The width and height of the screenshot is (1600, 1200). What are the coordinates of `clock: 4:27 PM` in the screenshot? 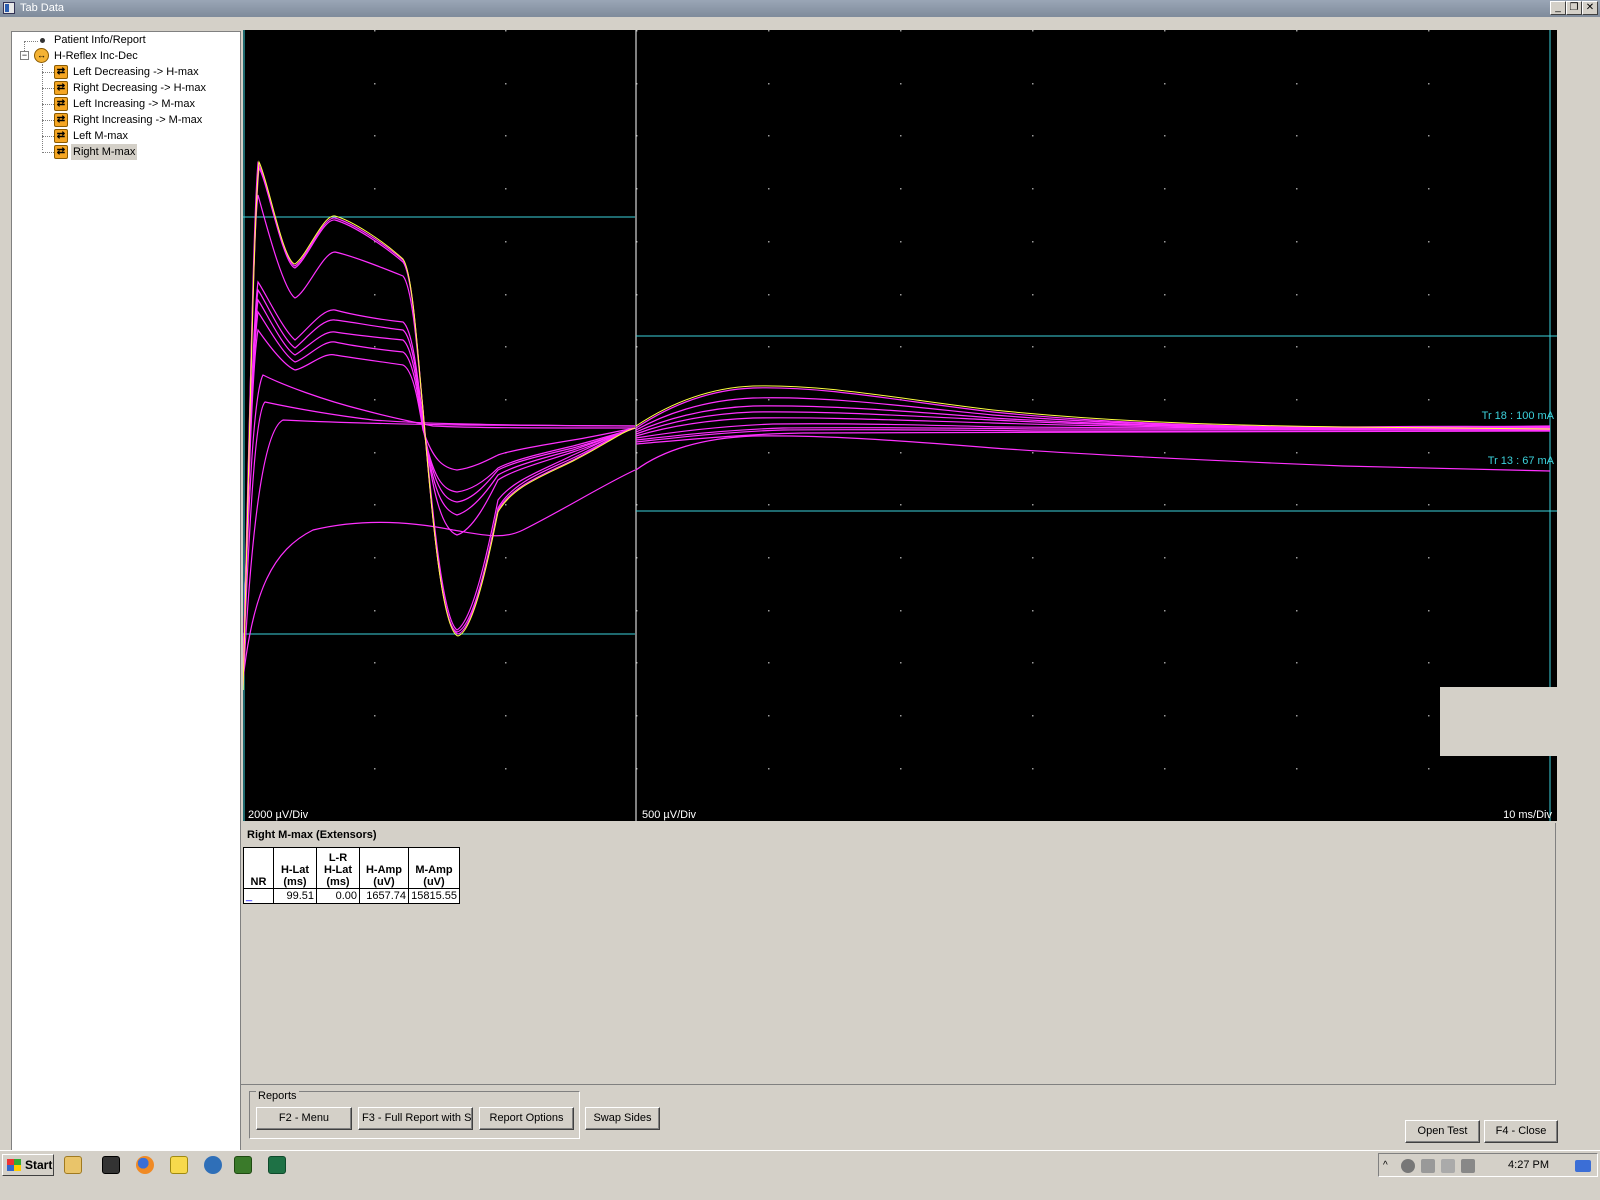 It's located at (1528, 1165).